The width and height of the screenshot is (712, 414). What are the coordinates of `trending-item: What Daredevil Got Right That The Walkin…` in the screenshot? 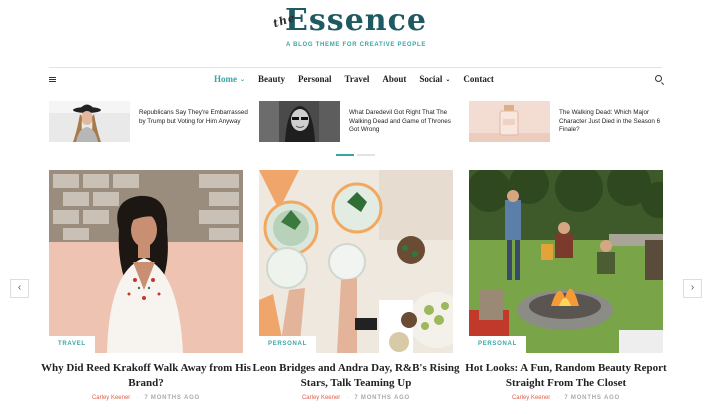 It's located at (359, 122).